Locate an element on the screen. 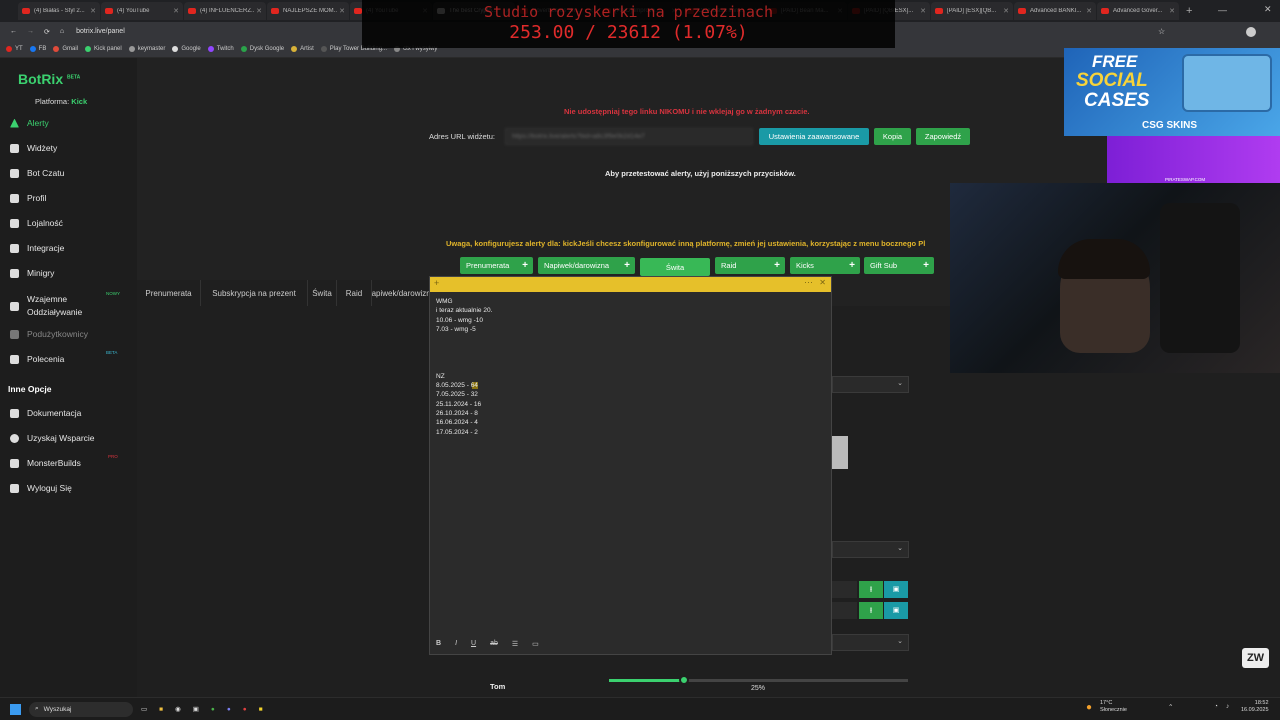  preview-button: Zapowiedź is located at coordinates (943, 136).